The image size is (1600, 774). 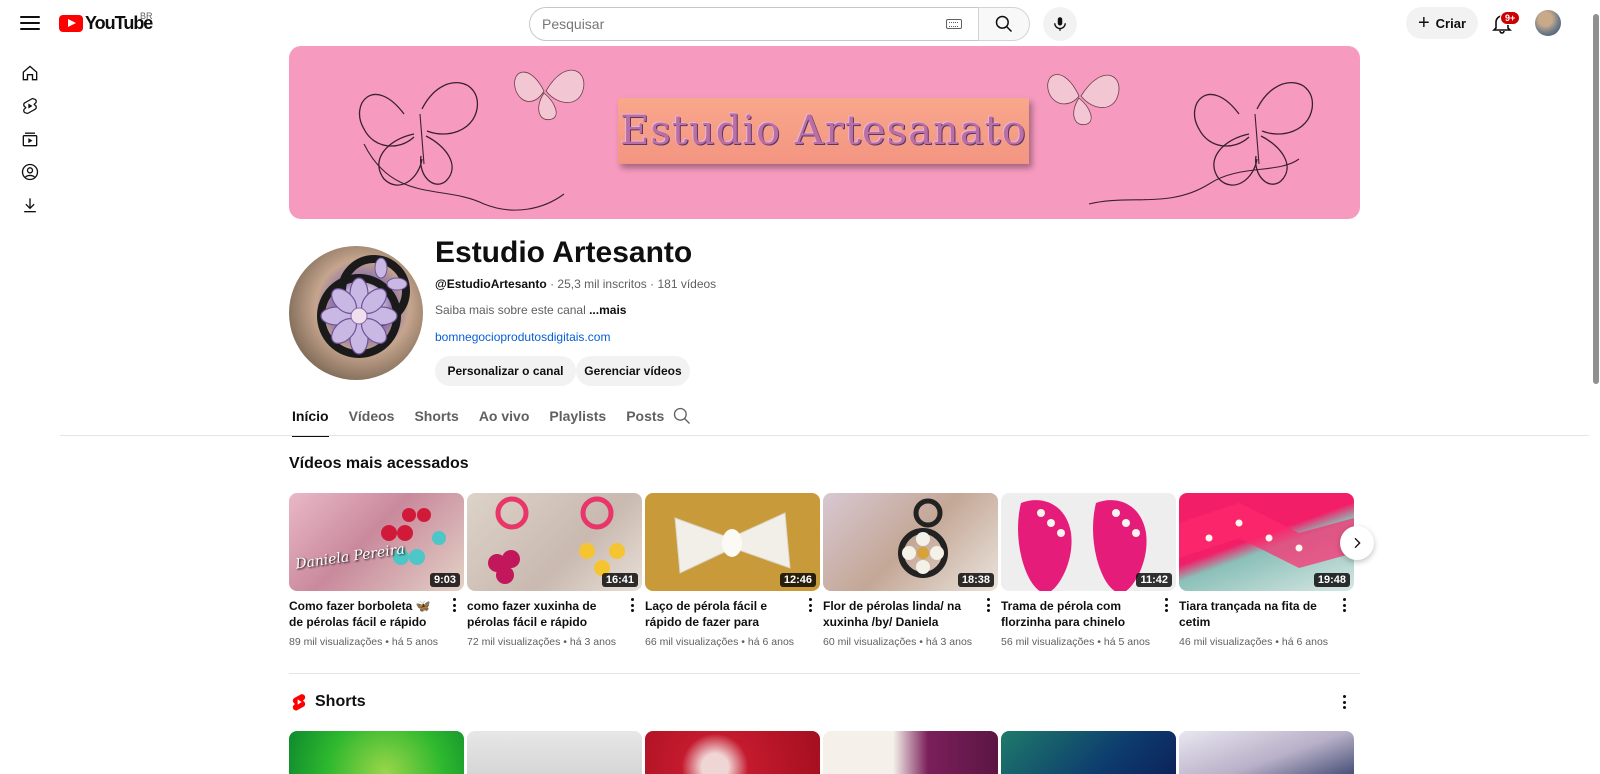 What do you see at coordinates (436, 416) in the screenshot?
I see `tab-shorts: Shorts` at bounding box center [436, 416].